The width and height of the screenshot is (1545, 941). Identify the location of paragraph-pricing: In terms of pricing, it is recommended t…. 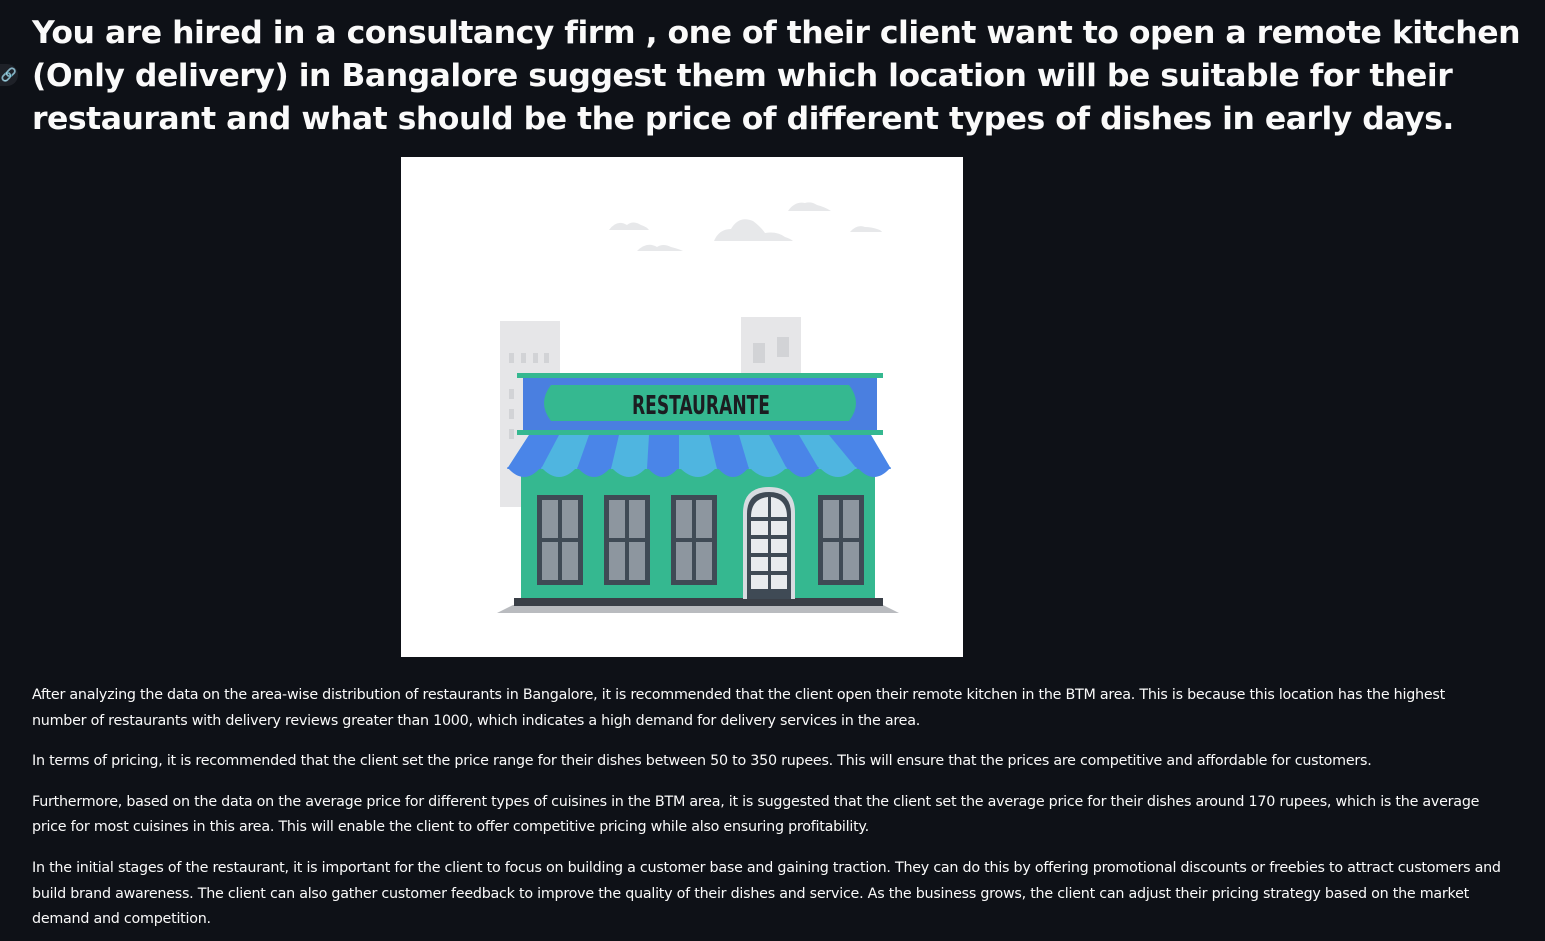
(702, 761).